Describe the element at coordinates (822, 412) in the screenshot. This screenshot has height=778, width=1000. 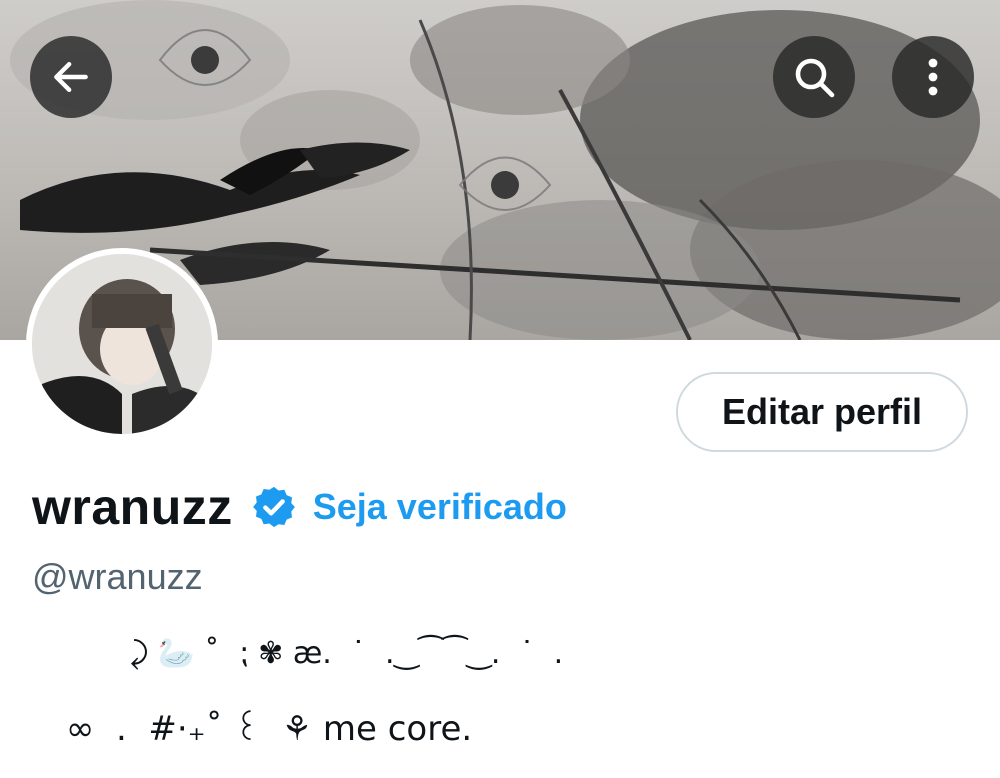
I see `edit-profile-button: Editar perfil` at that location.